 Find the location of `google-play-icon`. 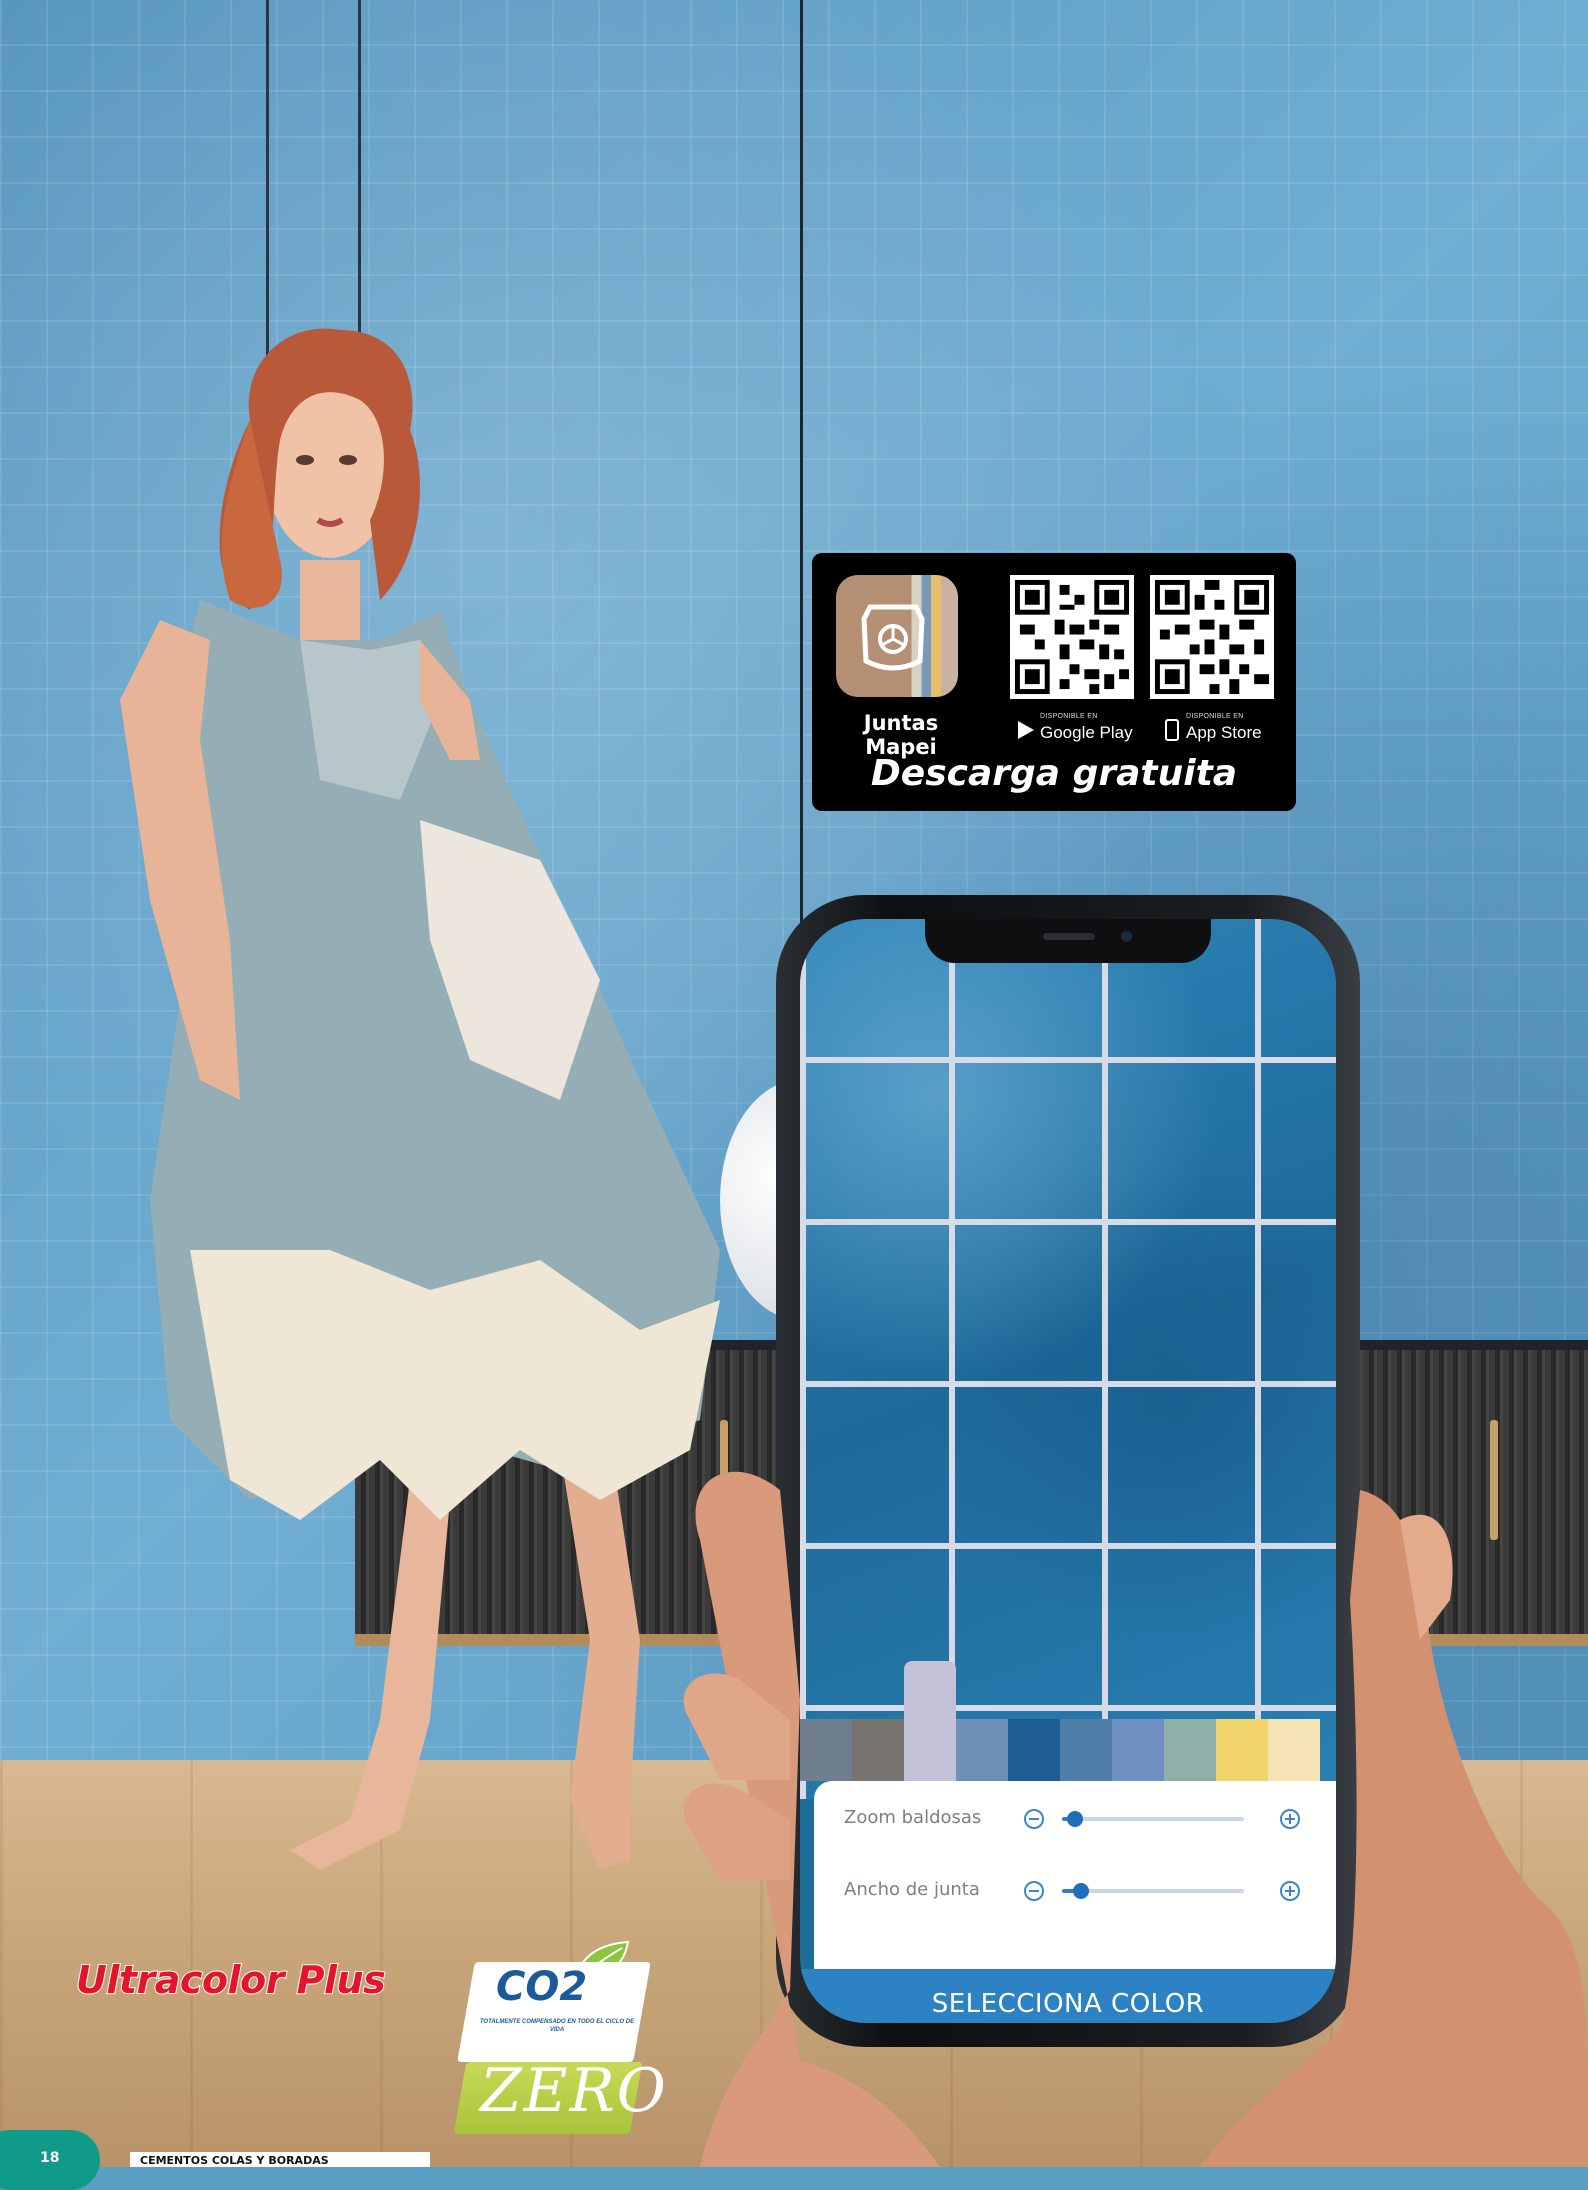

google-play-icon is located at coordinates (1026, 730).